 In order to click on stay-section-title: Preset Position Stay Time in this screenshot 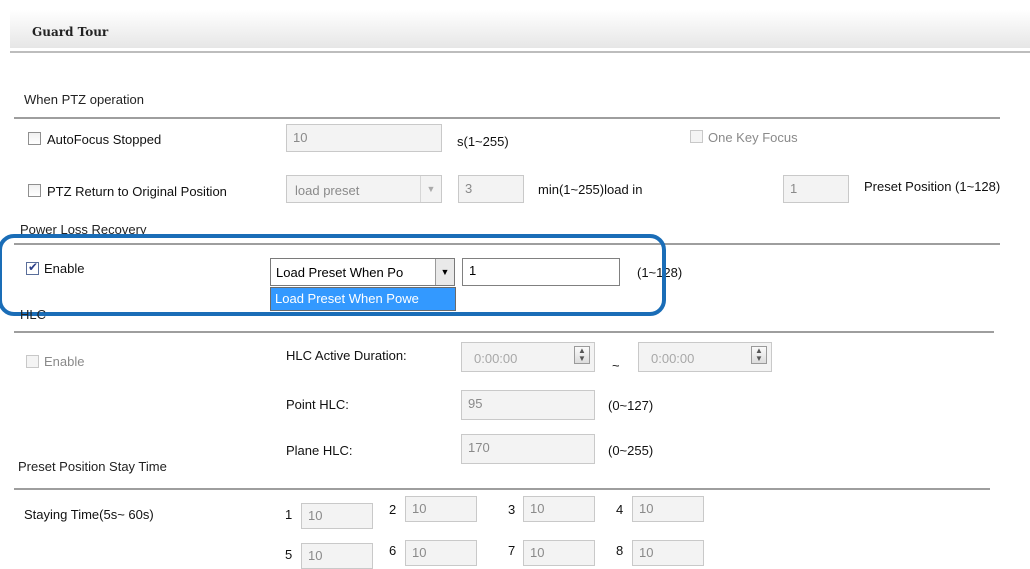, I will do `click(92, 466)`.